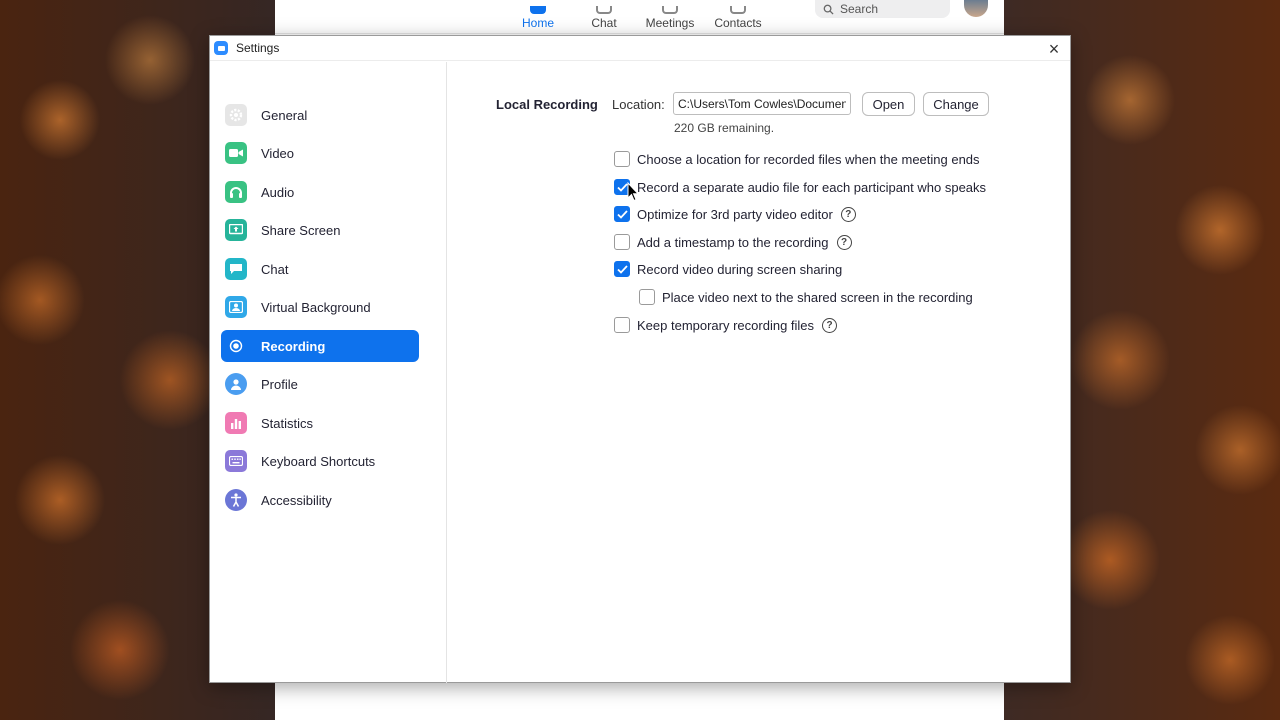  What do you see at coordinates (976, 8) in the screenshot?
I see `avatar` at bounding box center [976, 8].